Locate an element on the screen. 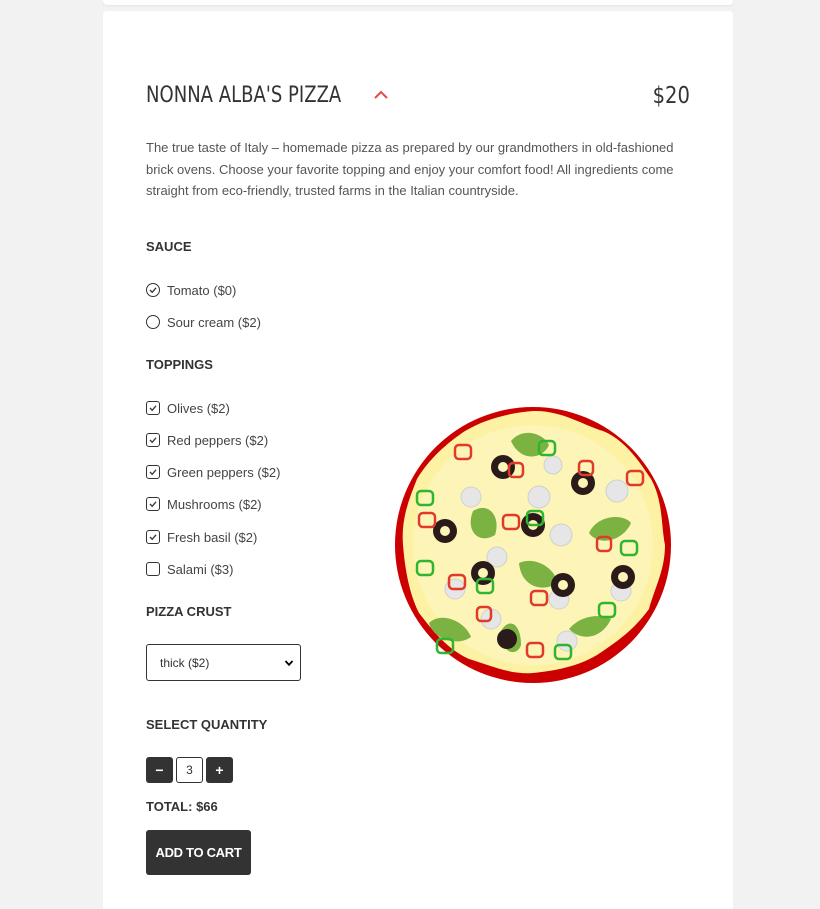 This screenshot has height=909, width=820. topping-option-mushrooms: Mushrooms ($2) is located at coordinates (204, 504).